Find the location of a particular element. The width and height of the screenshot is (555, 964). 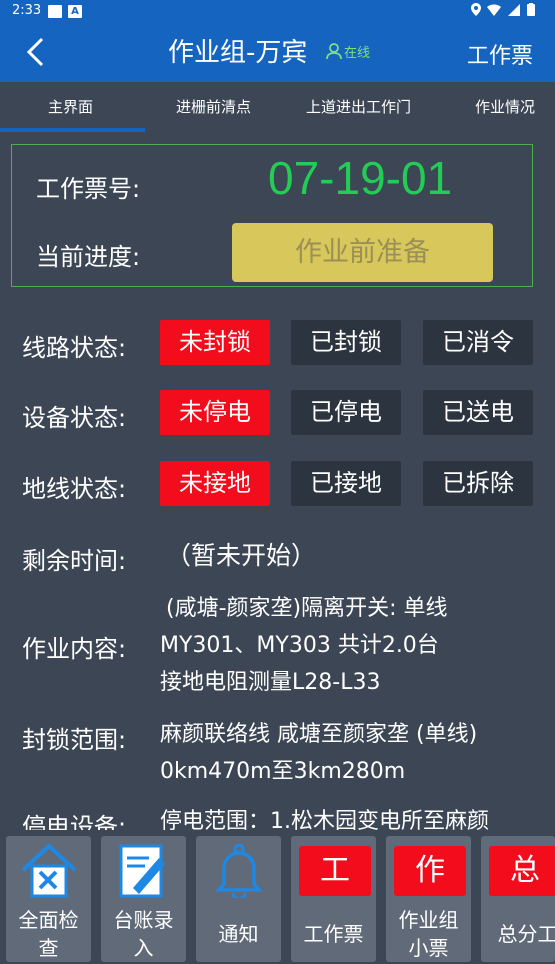

tab-bar: 主界面 进栅前清点 上道进出工作门 作业情况 is located at coordinates (277, 107).